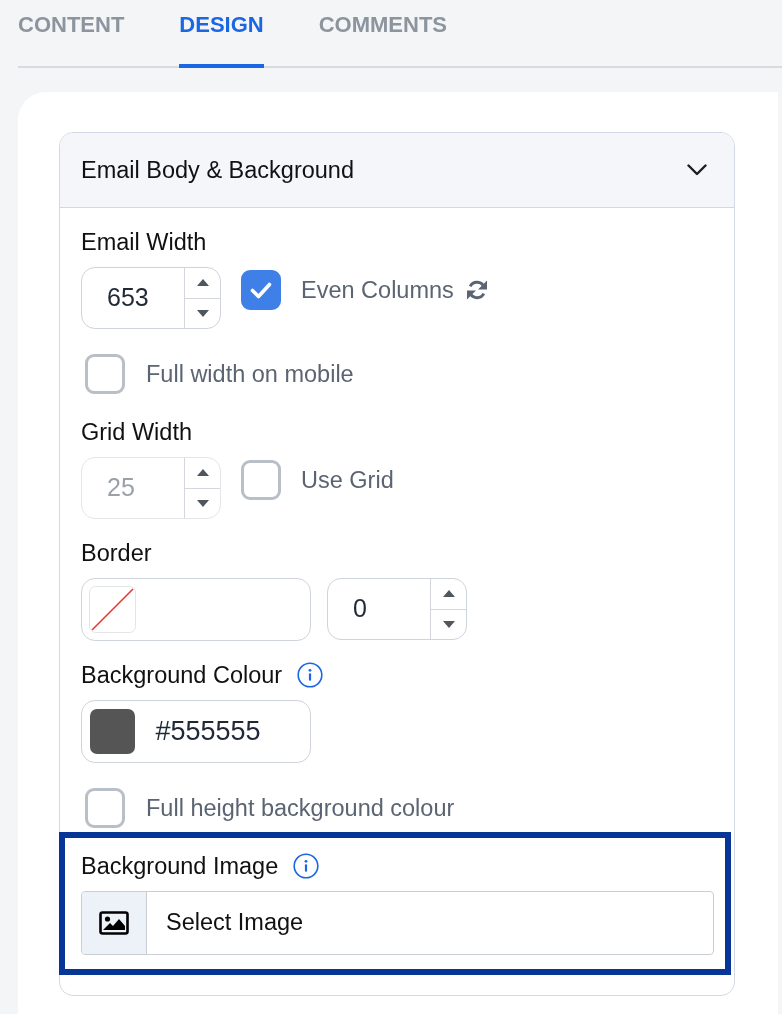 The width and height of the screenshot is (782, 1014). I want to click on checkbox-label: Even Columns, so click(377, 290).